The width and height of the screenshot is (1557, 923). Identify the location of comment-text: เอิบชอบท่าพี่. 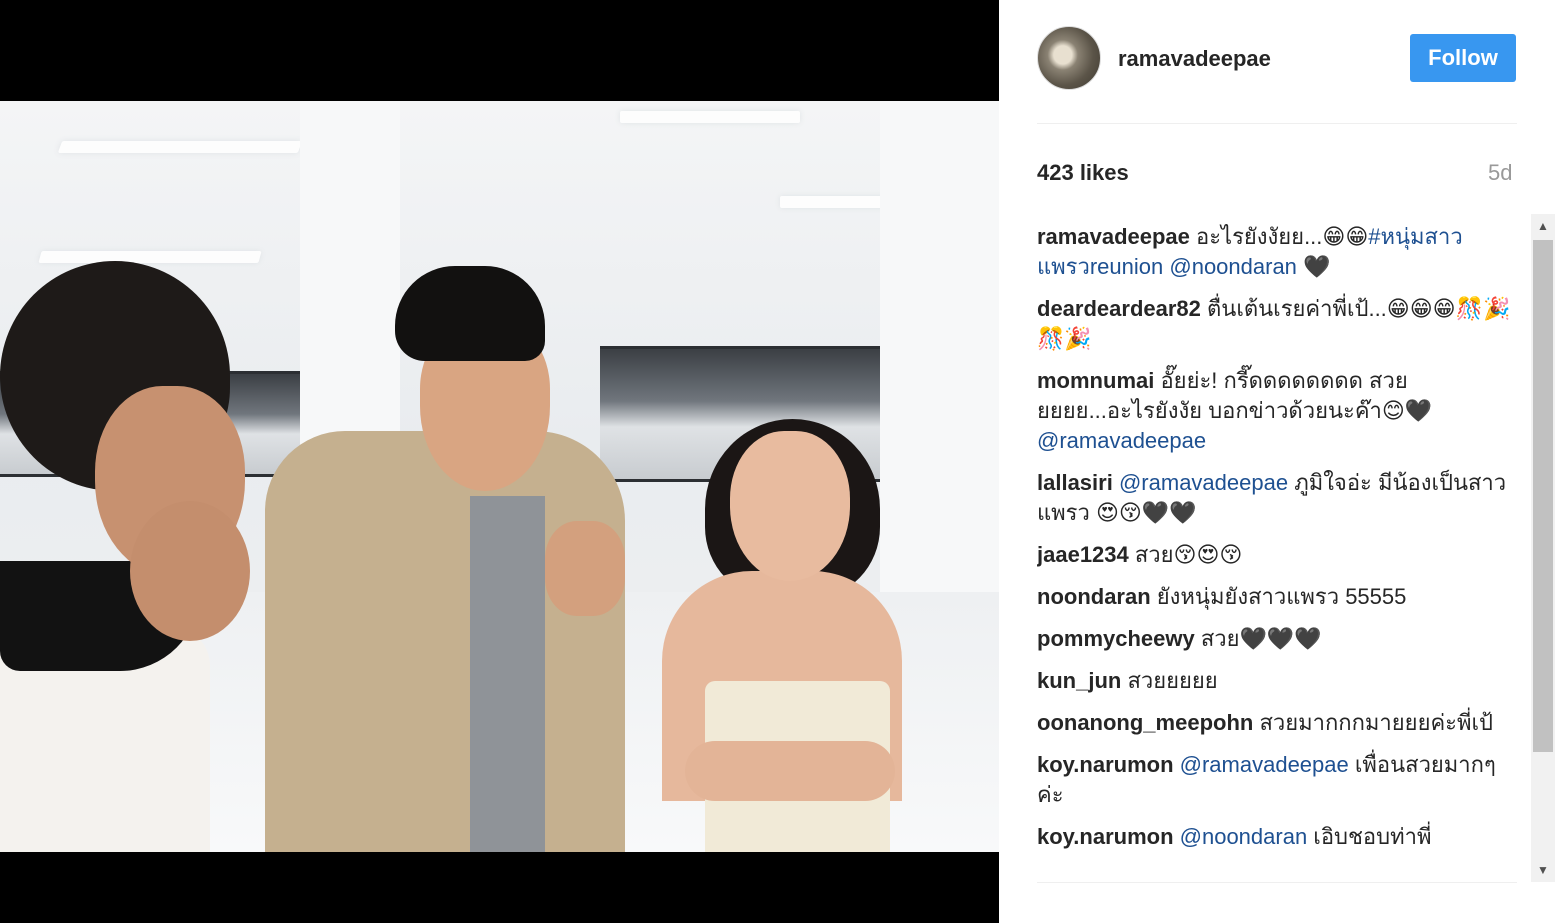
(1369, 836).